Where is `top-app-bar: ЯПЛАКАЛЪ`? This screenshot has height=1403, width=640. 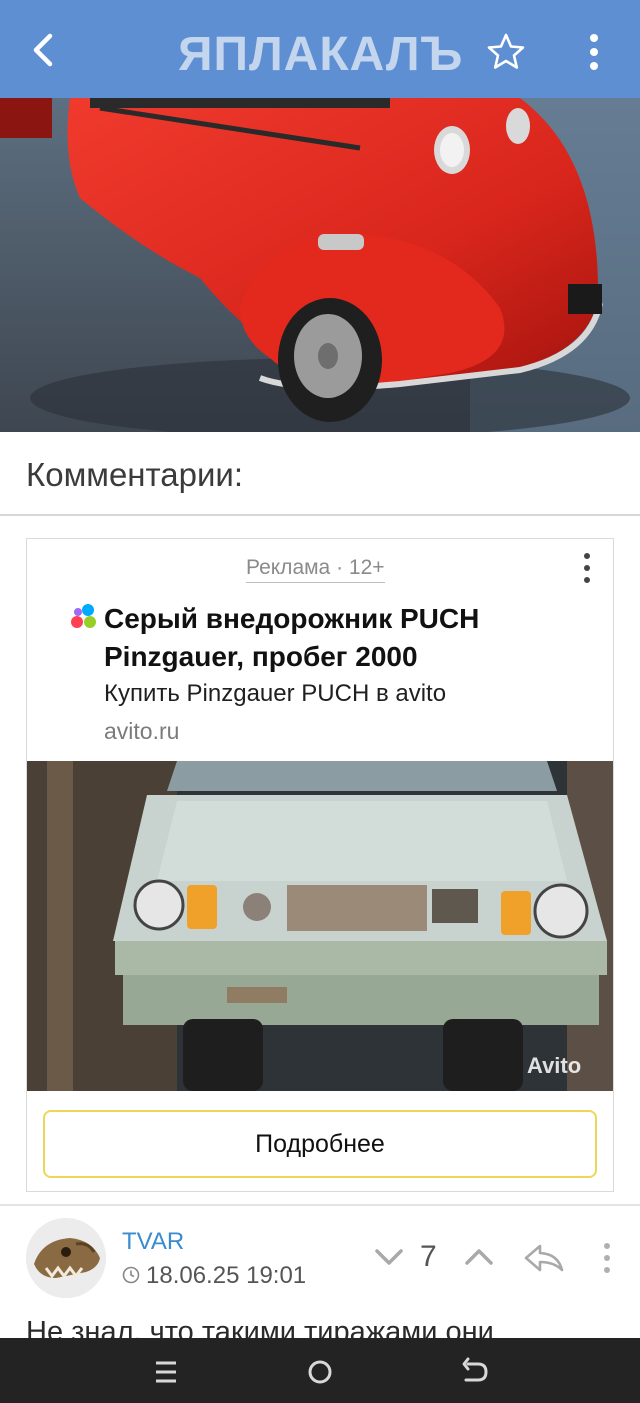
top-app-bar: ЯПЛАКАЛЪ is located at coordinates (320, 49).